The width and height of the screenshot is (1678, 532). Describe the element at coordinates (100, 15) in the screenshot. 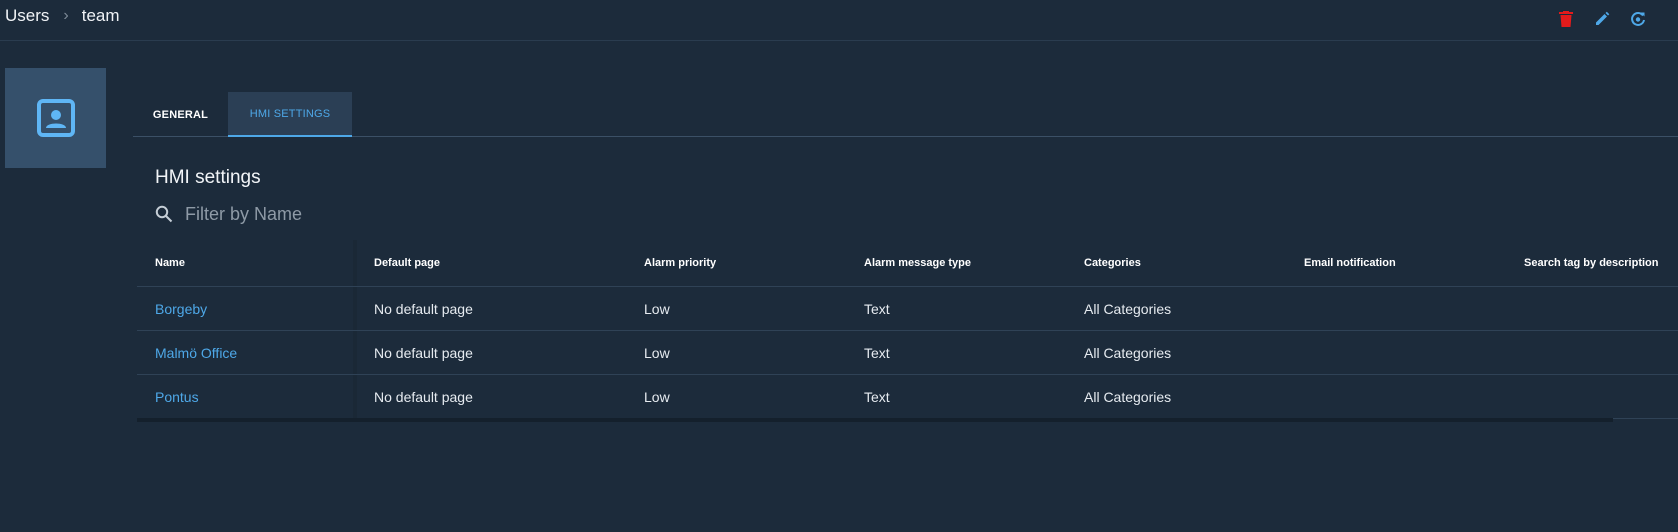

I see `breadcrumb-current: team` at that location.